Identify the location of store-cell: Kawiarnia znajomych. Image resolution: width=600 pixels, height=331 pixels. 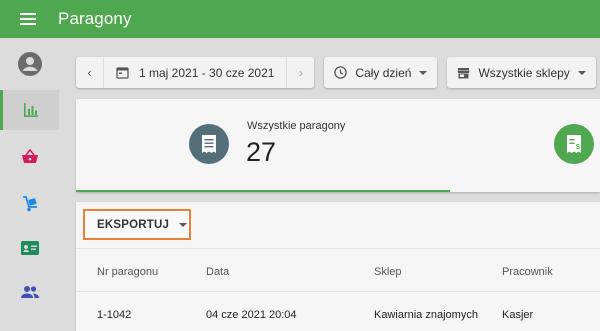
(426, 315).